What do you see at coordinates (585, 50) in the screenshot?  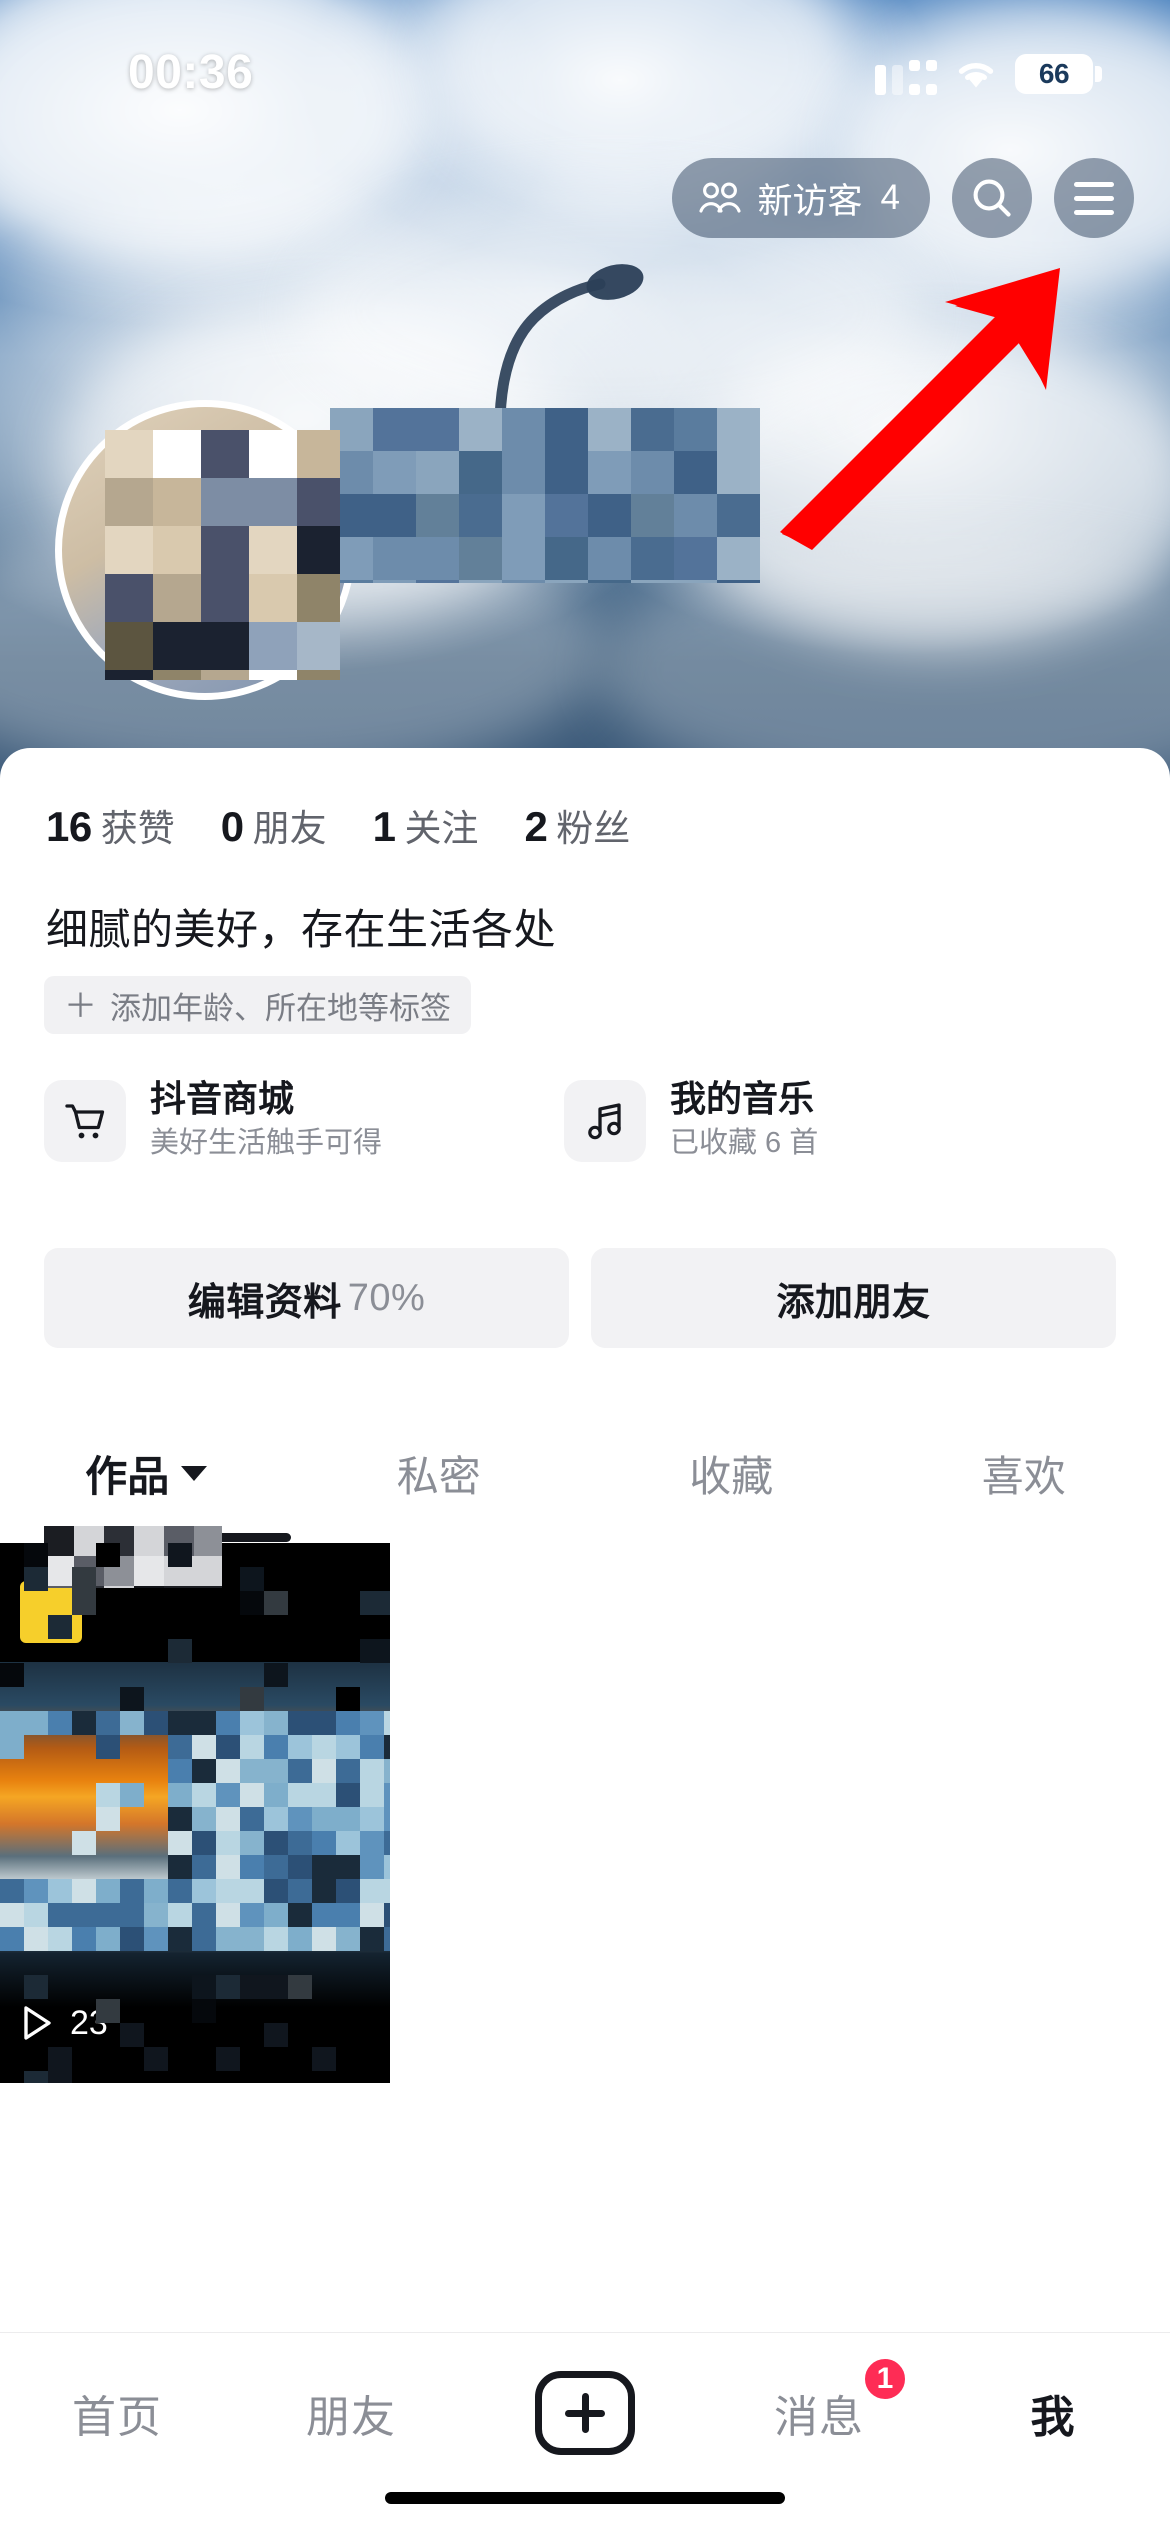 I see `status-bar: 00:36 66` at bounding box center [585, 50].